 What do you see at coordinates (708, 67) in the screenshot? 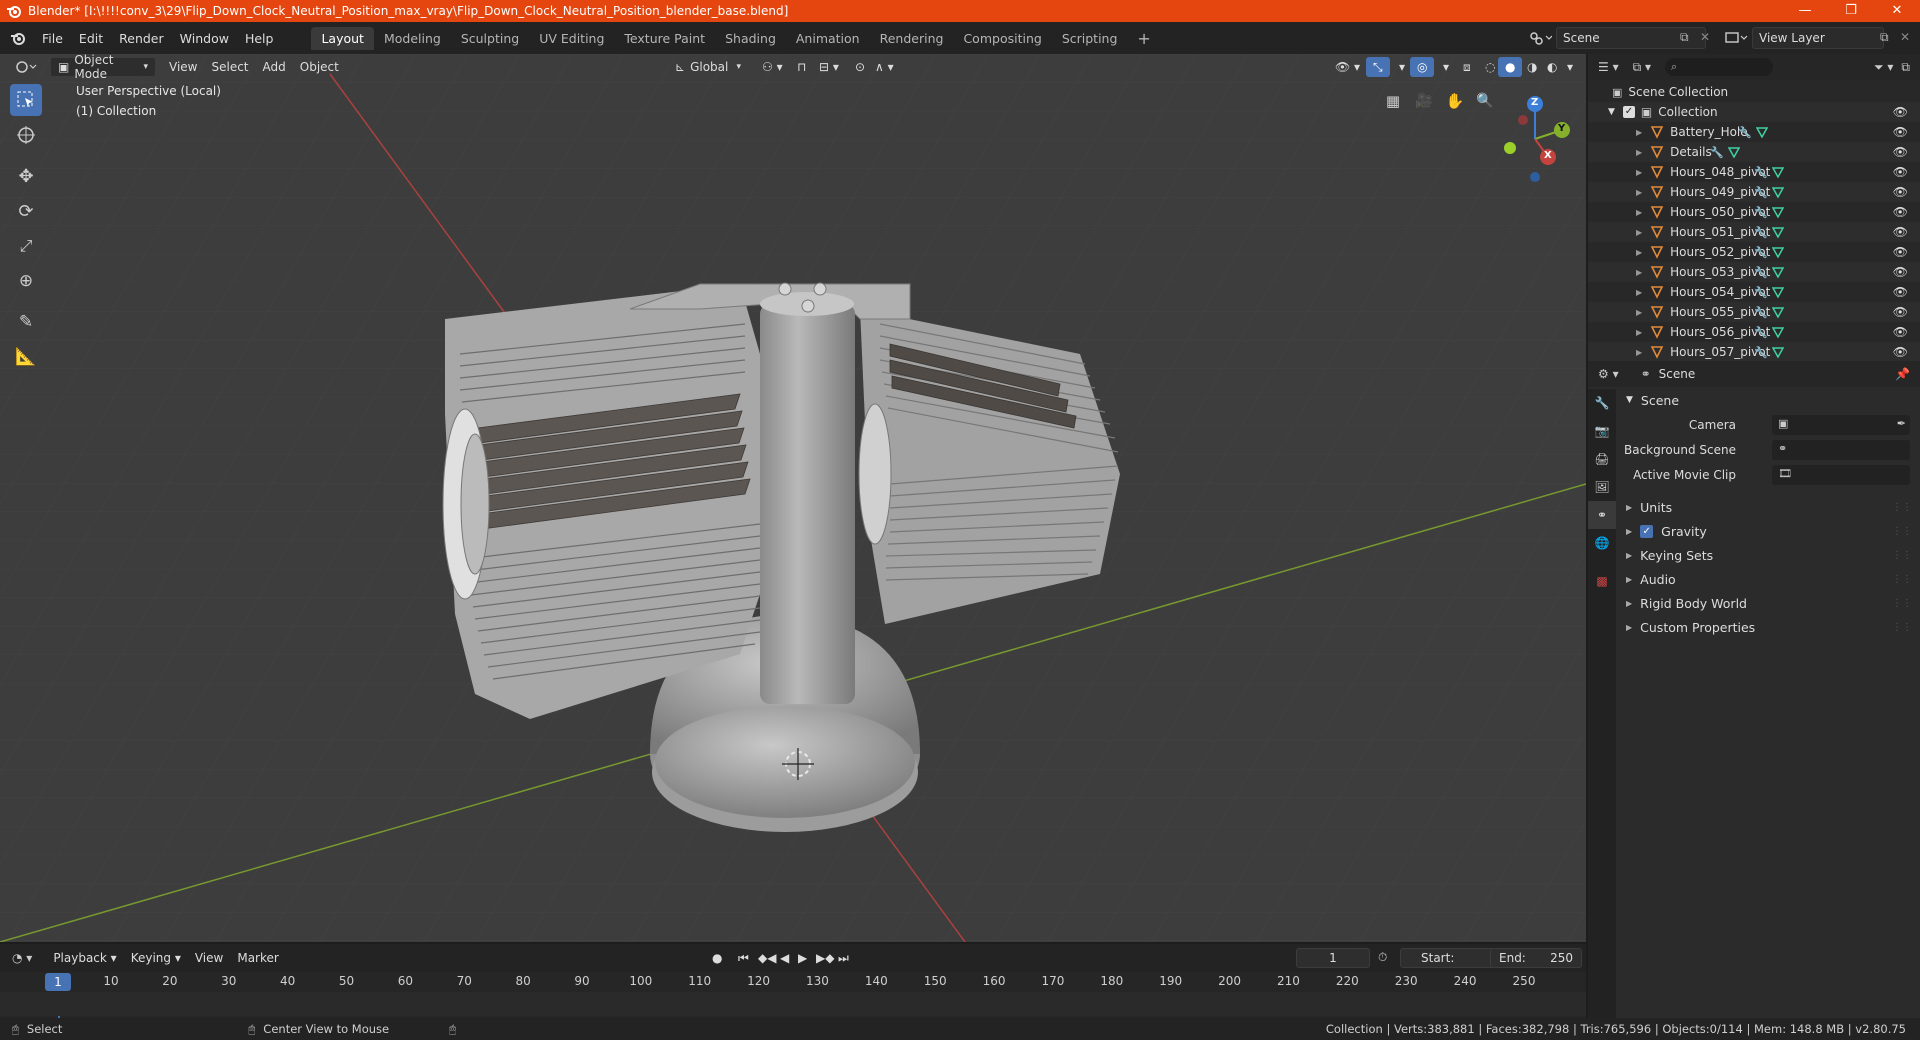
I see `transform-orientation-dropdown: ⊾ Global ▾` at bounding box center [708, 67].